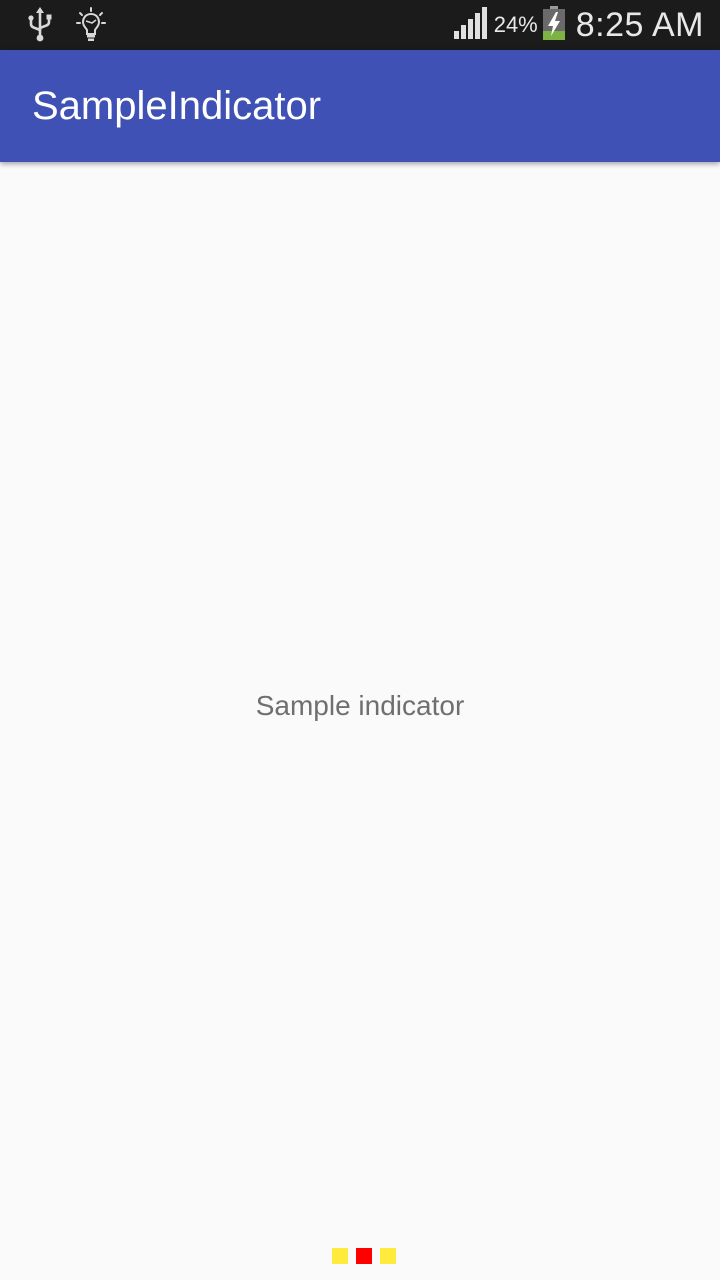 Image resolution: width=720 pixels, height=1280 pixels. I want to click on page-indicator, so click(364, 1256).